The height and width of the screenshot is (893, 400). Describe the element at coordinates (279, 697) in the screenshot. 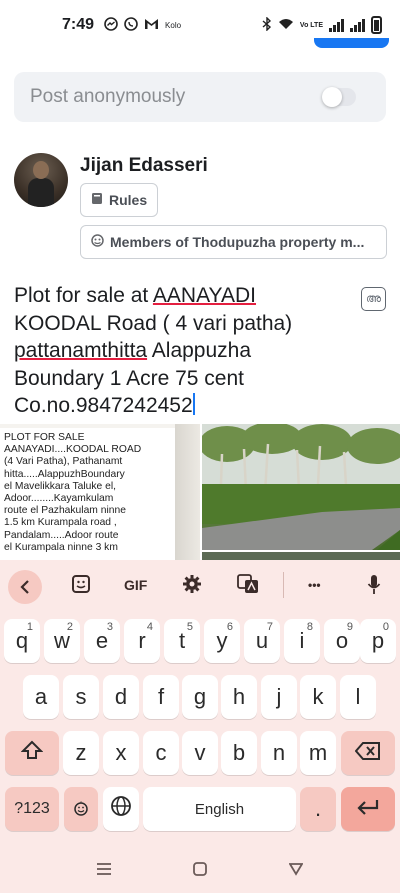

I see `key-j: j` at that location.